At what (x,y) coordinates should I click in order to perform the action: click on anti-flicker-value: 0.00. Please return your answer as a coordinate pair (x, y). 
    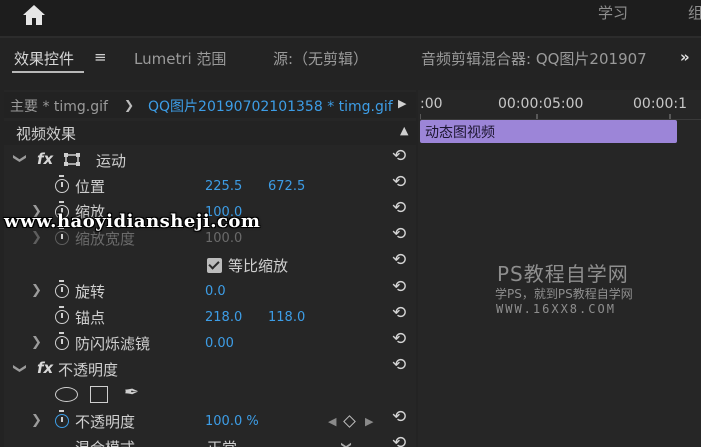
    Looking at the image, I should click on (219, 343).